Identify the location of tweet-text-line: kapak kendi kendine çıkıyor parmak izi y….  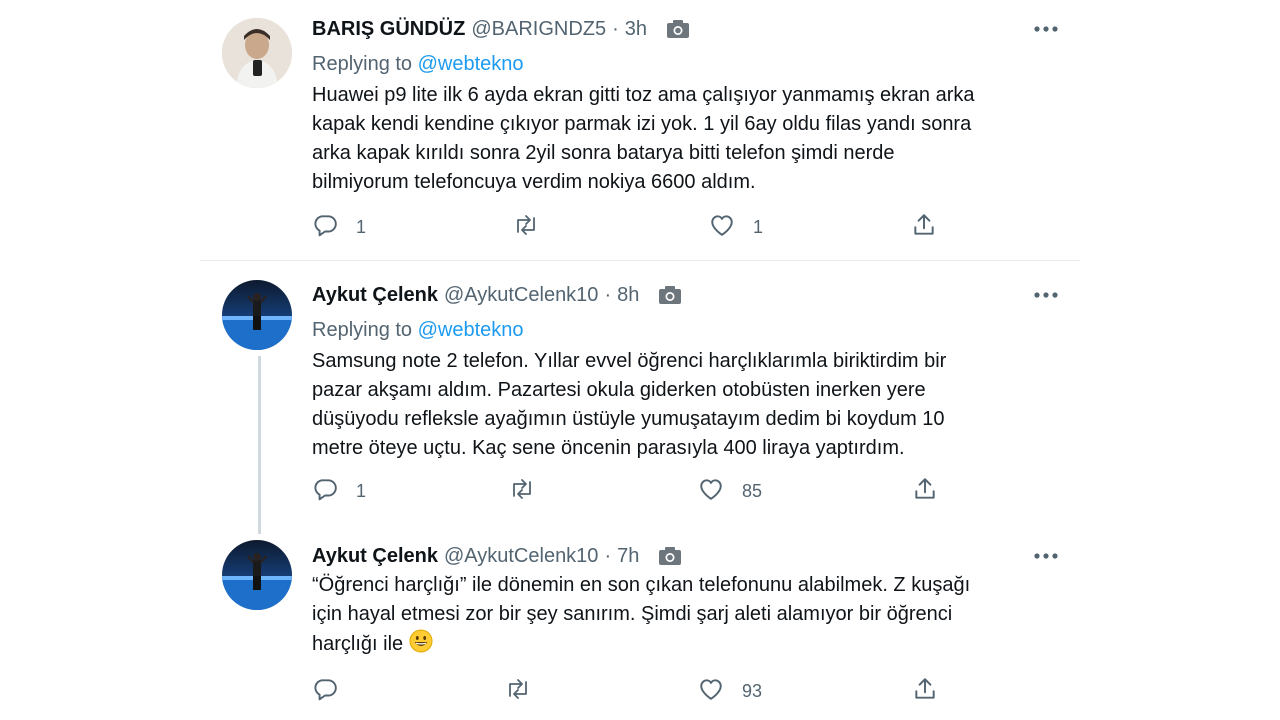
(642, 124).